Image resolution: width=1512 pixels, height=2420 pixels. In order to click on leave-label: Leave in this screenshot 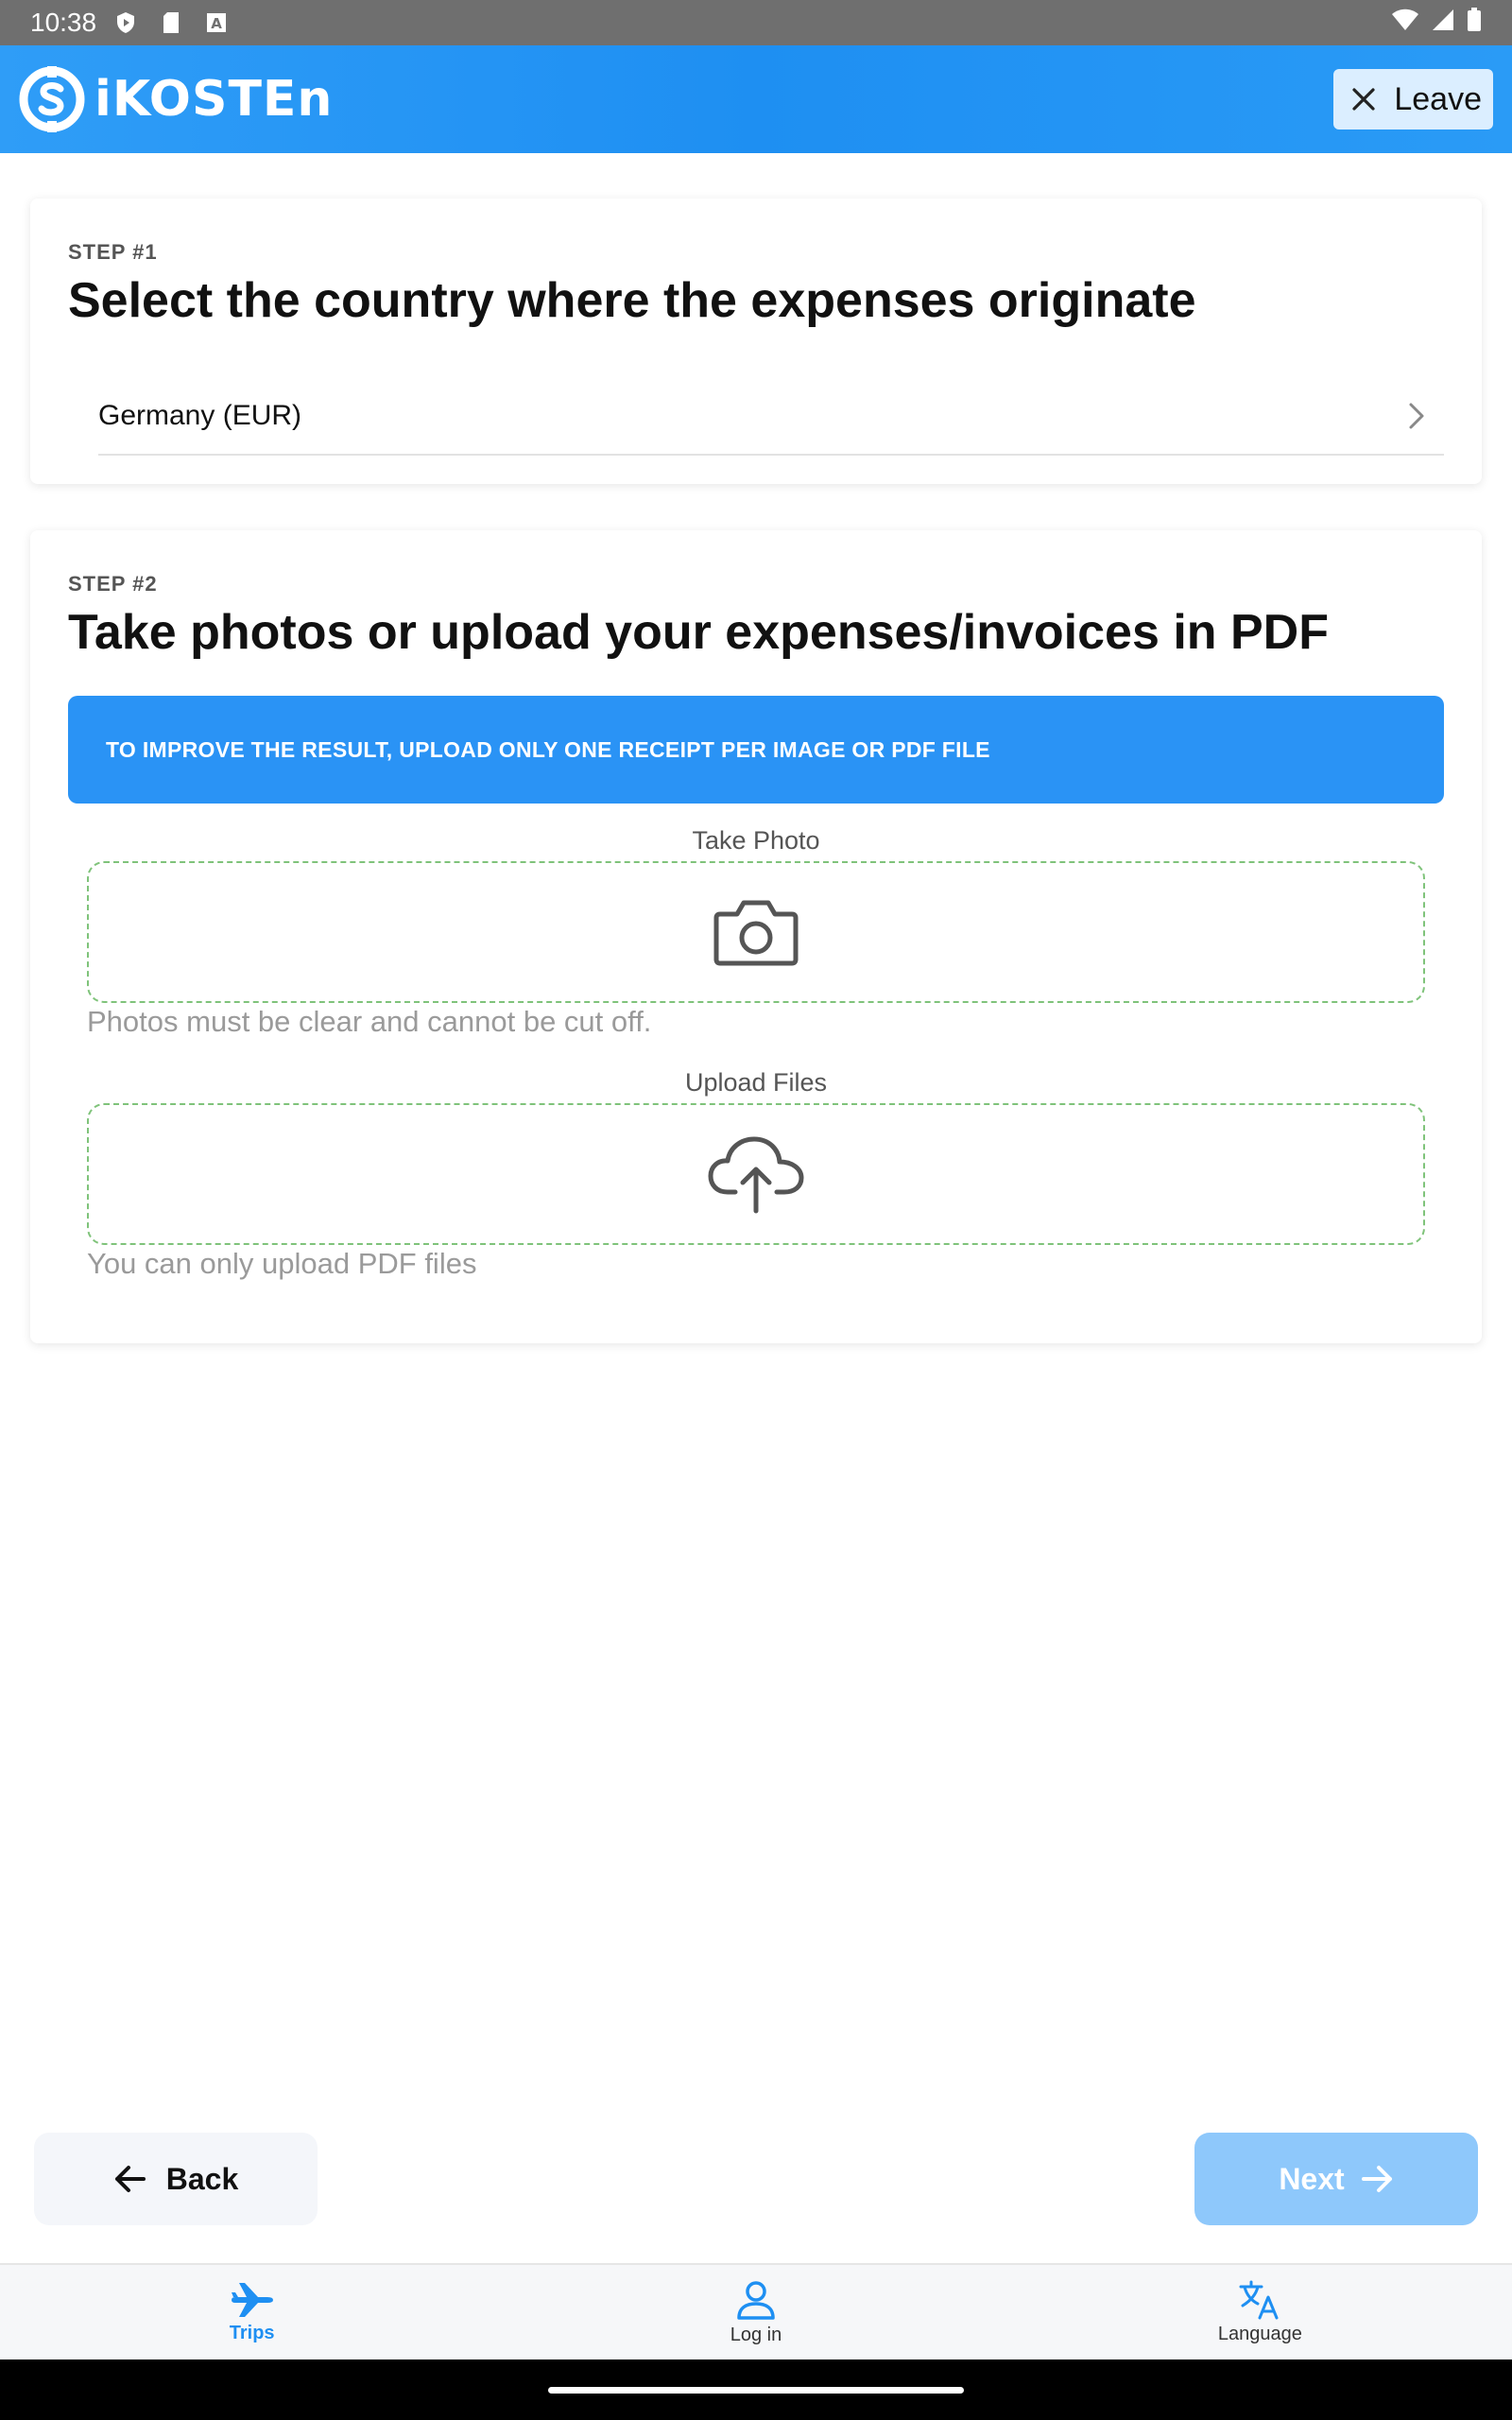, I will do `click(1438, 99)`.